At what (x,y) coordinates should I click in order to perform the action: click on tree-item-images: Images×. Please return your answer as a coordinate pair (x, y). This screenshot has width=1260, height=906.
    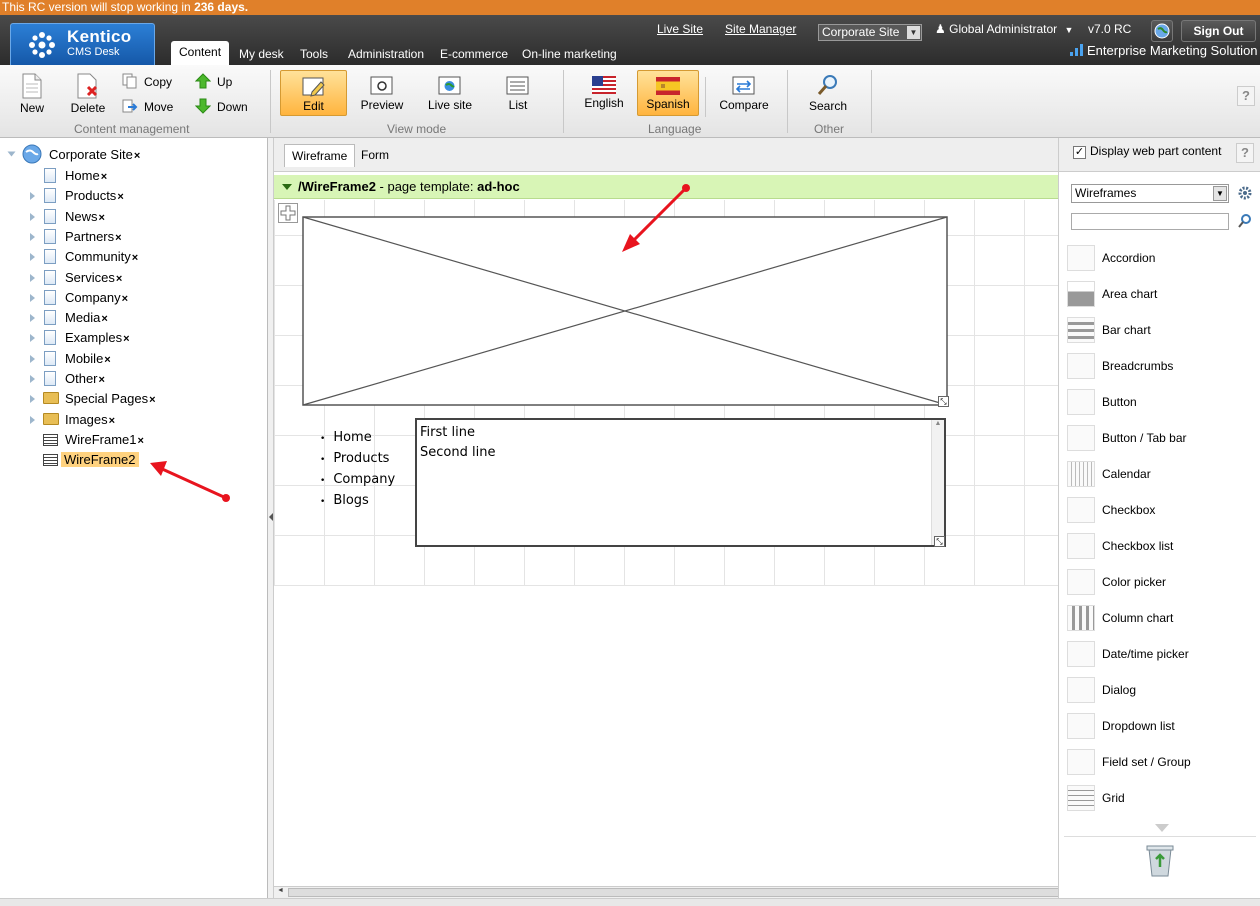
    Looking at the image, I should click on (90, 420).